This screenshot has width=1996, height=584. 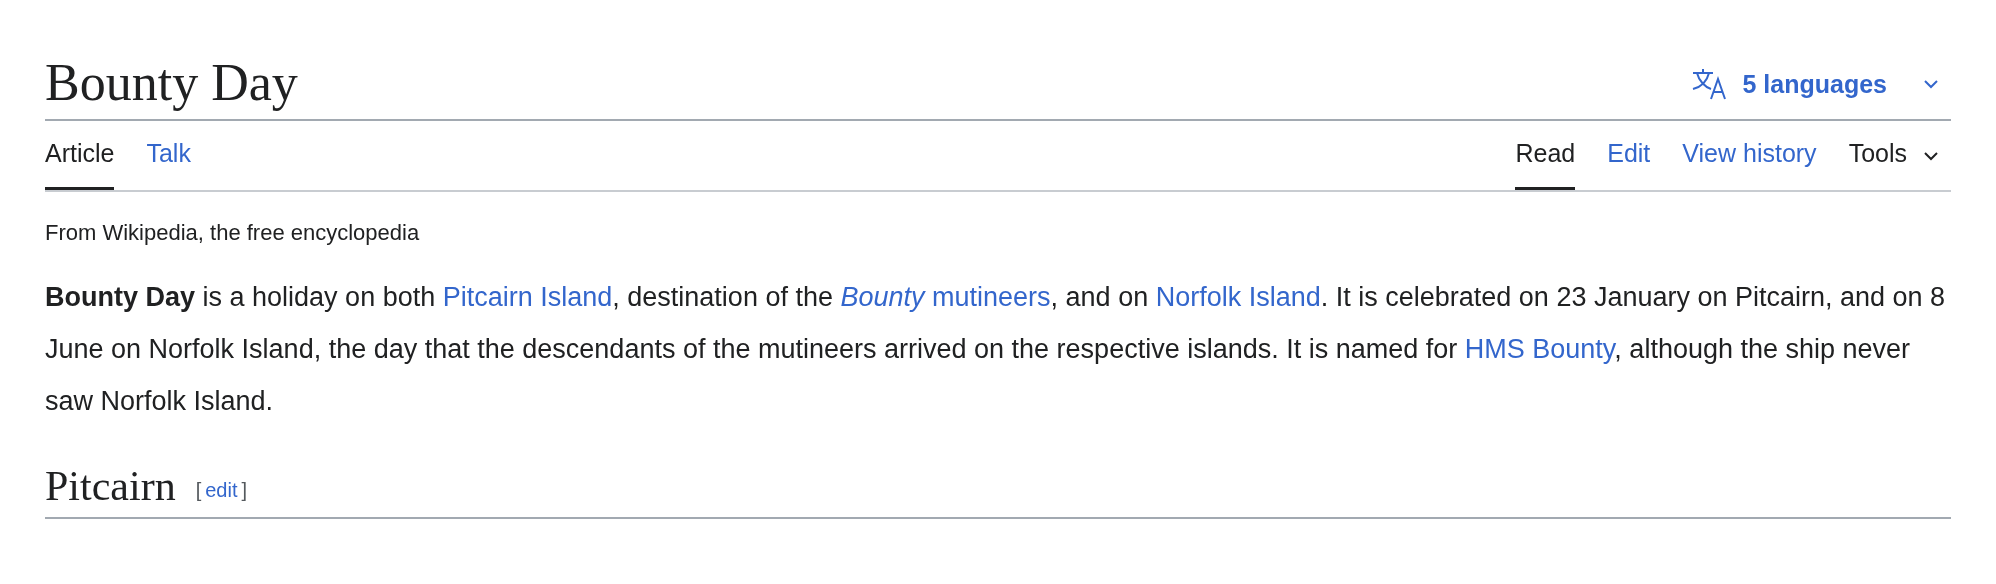 What do you see at coordinates (1629, 155) in the screenshot?
I see `tab: Edit` at bounding box center [1629, 155].